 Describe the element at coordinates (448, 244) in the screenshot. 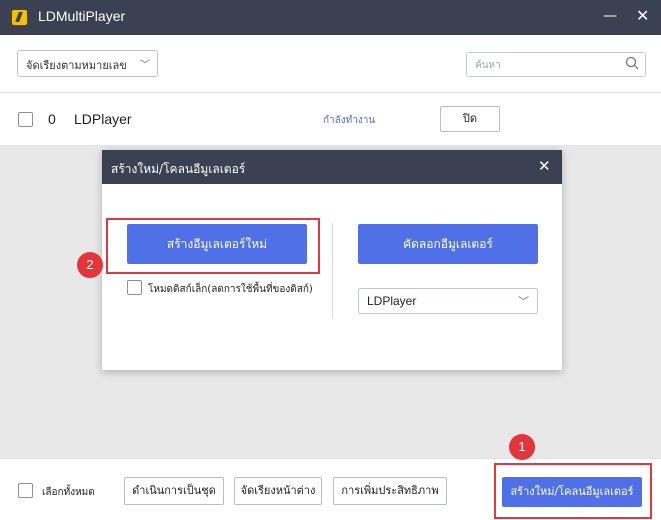

I see `copy-emulator-button: คัดลอกอีมูเลเตอร์` at that location.